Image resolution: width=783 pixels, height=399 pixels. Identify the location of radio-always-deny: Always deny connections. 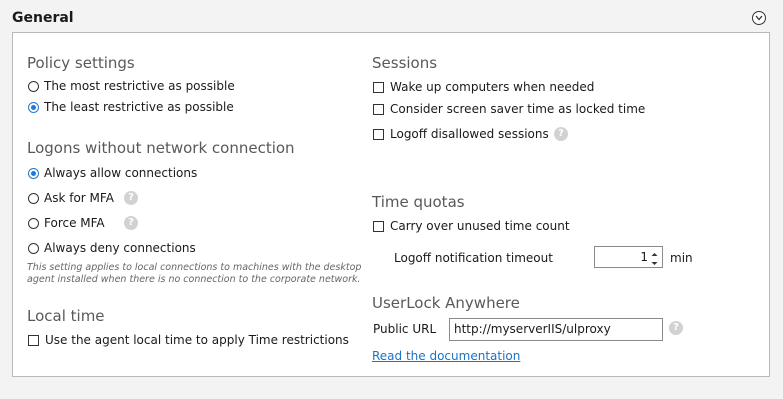
(112, 248).